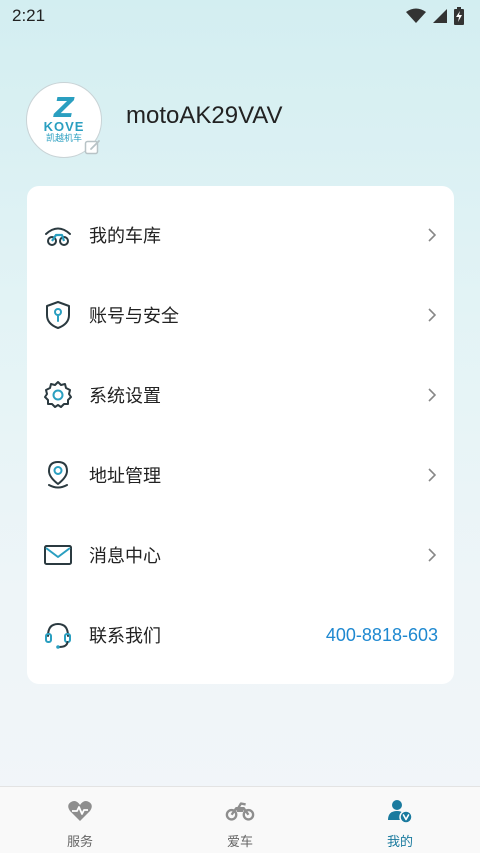 The image size is (480, 853). Describe the element at coordinates (240, 315) in the screenshot. I see `menu-item-account-security: 账号与安全` at that location.